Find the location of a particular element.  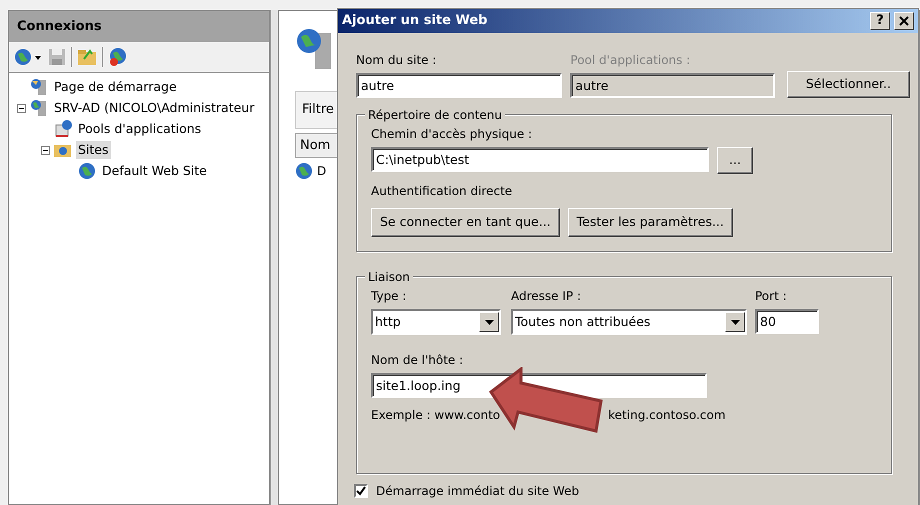

field-label: Port : is located at coordinates (771, 296).